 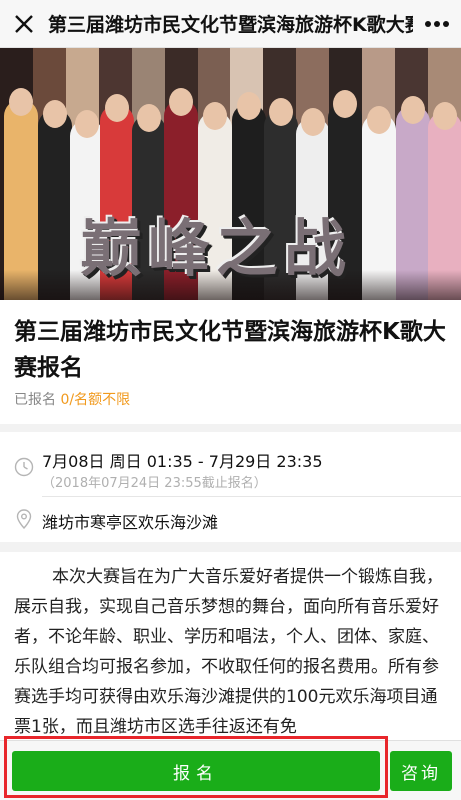 I want to click on signup-button: 报名, so click(x=196, y=771).